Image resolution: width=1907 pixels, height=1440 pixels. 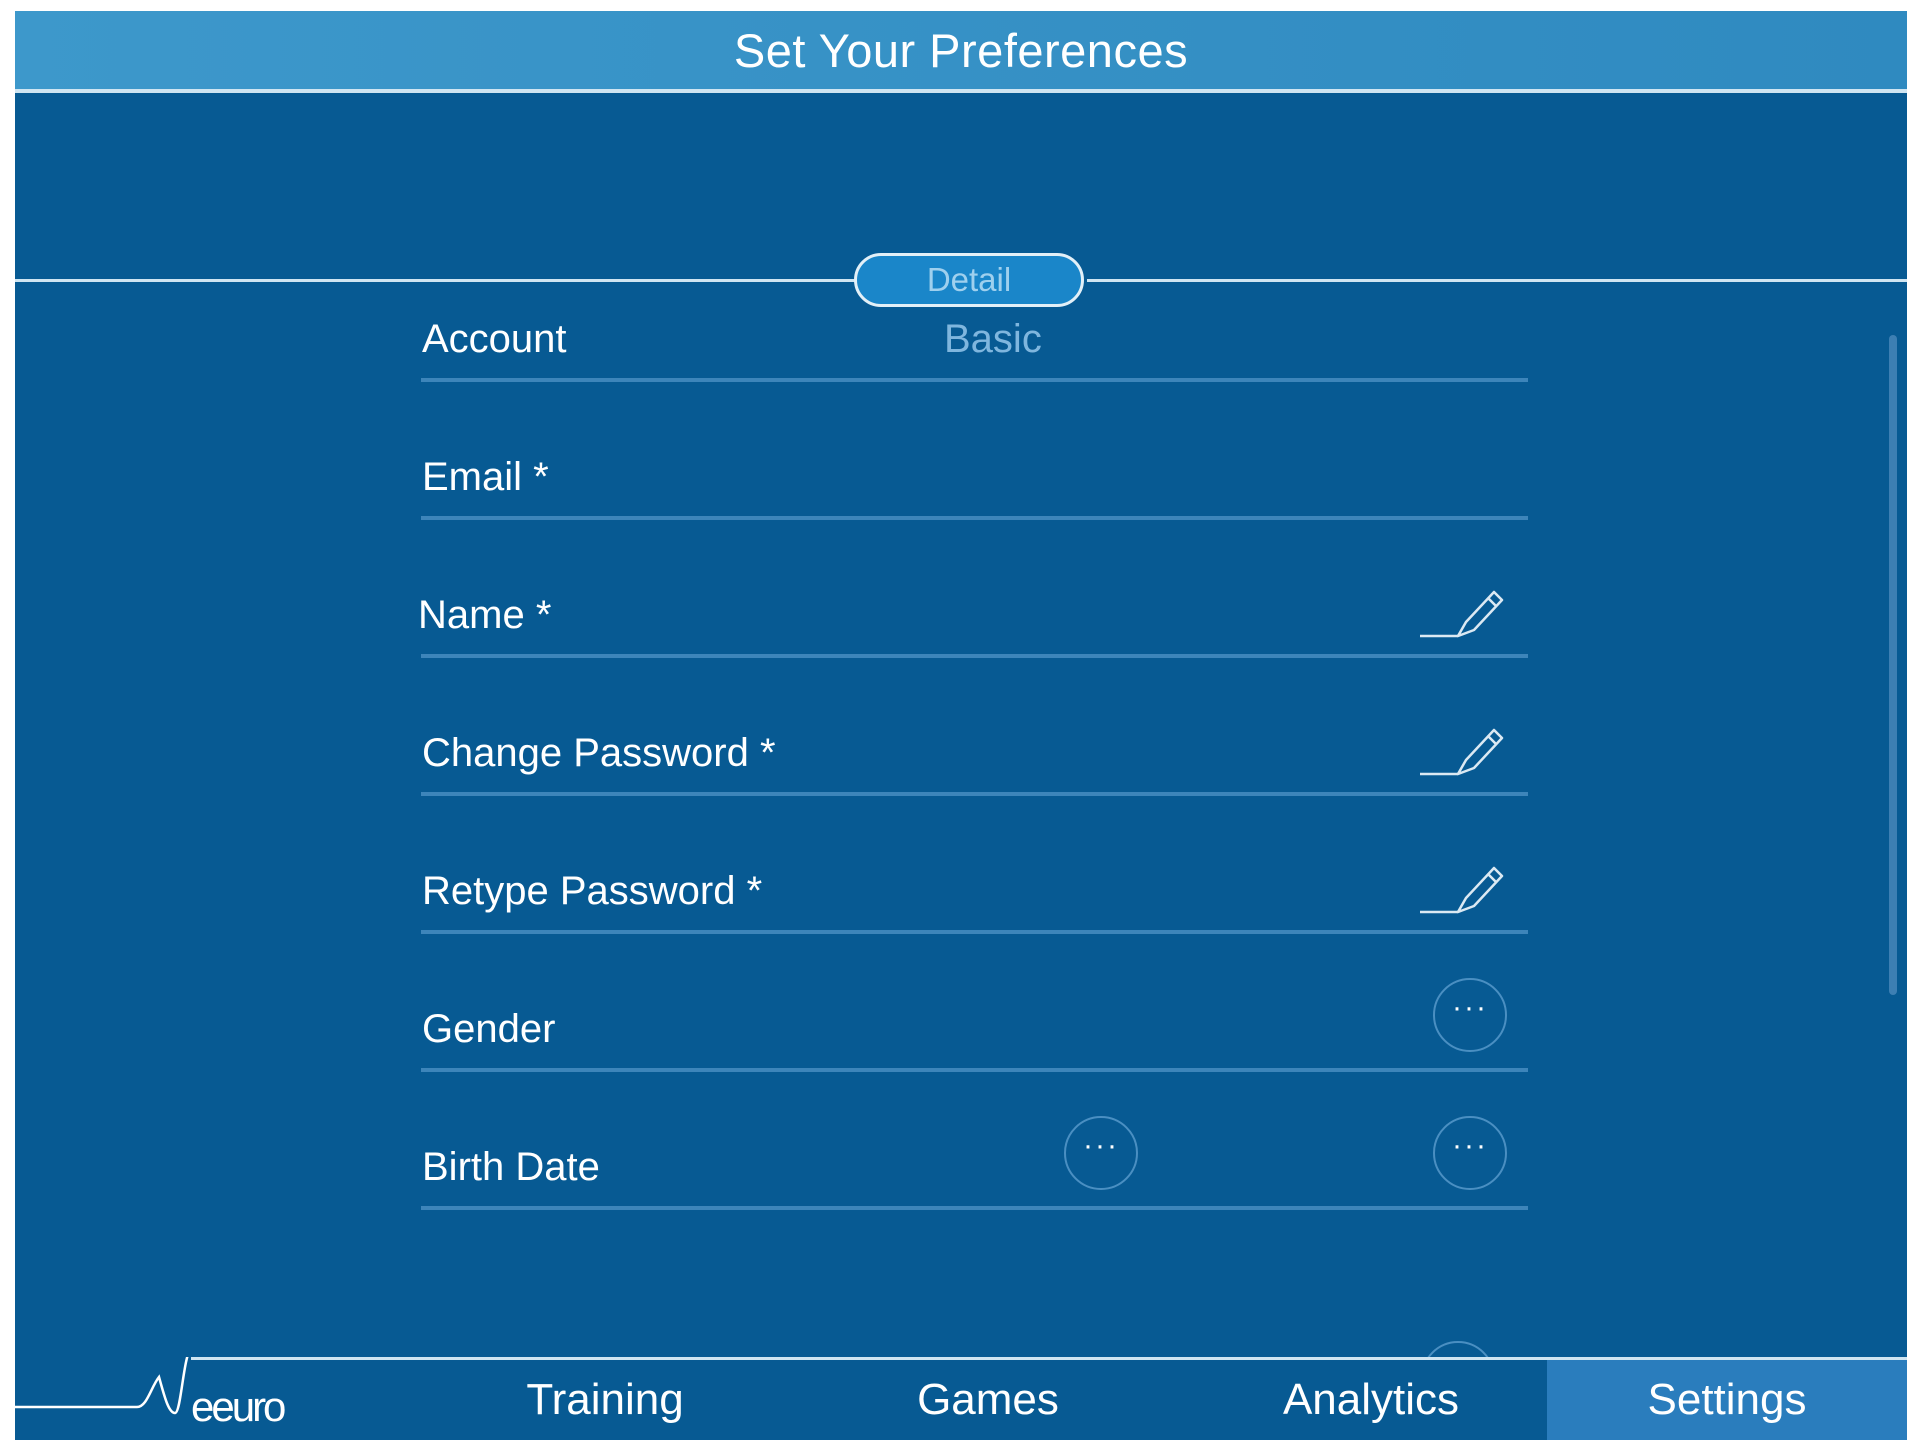 I want to click on tab-analytics-label: Analytics, so click(x=1371, y=1399).